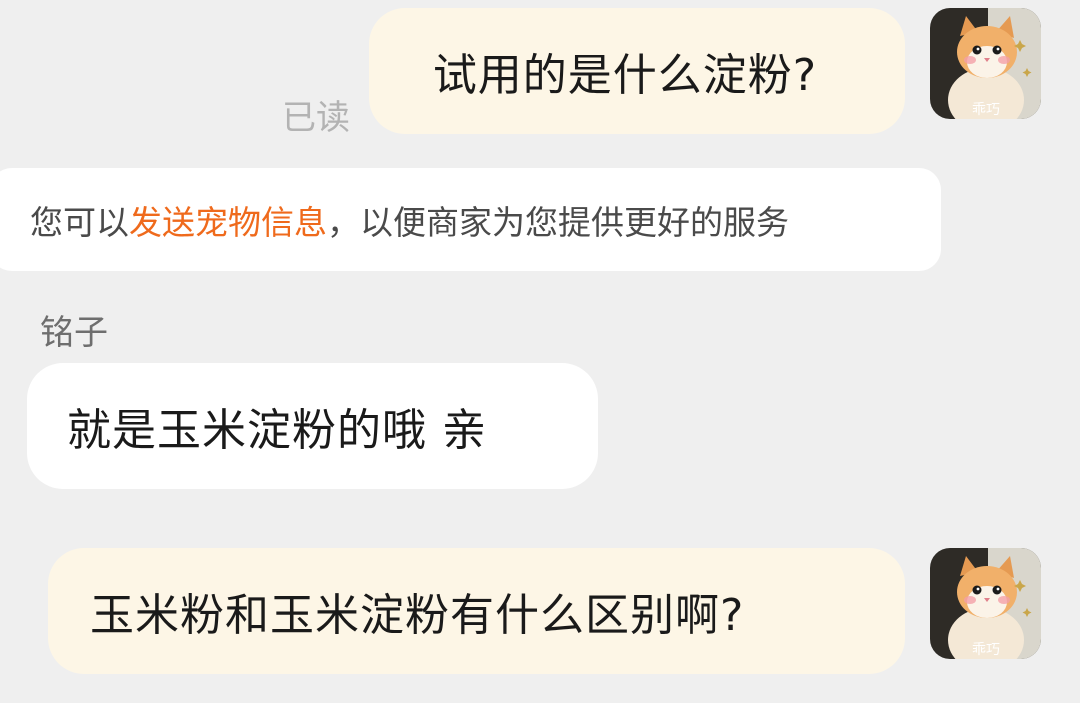 This screenshot has height=703, width=1080. What do you see at coordinates (228, 220) in the screenshot?
I see `send-pet-info-link: 发送宠物信息` at bounding box center [228, 220].